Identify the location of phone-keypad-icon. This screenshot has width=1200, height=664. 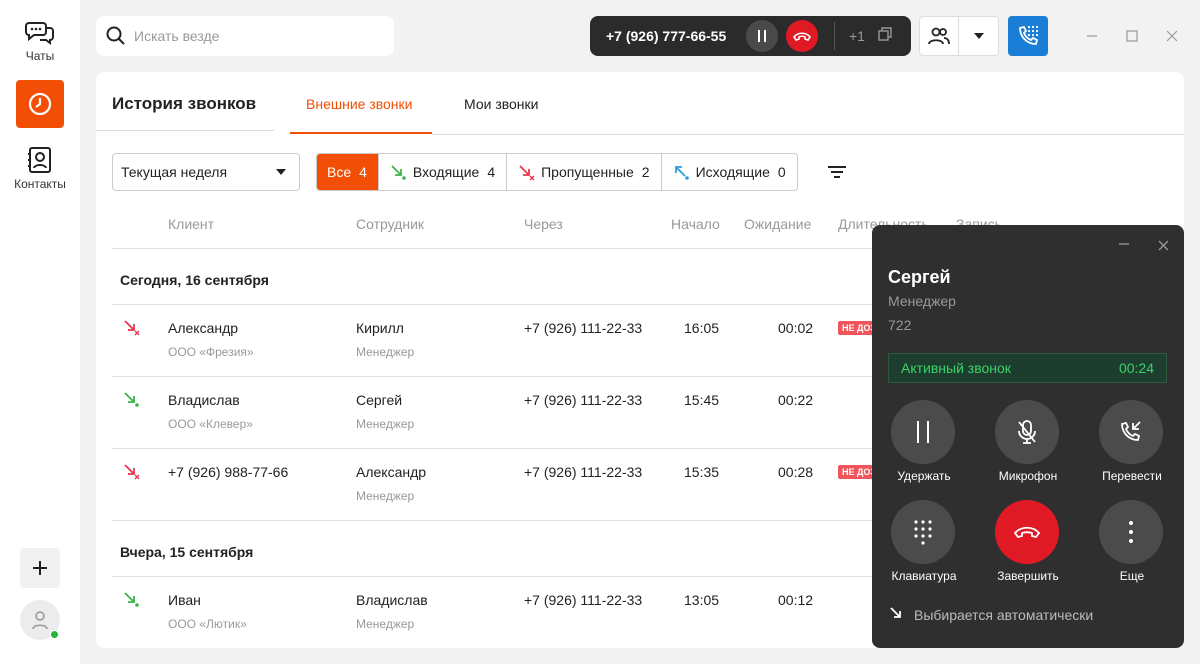
(1029, 35).